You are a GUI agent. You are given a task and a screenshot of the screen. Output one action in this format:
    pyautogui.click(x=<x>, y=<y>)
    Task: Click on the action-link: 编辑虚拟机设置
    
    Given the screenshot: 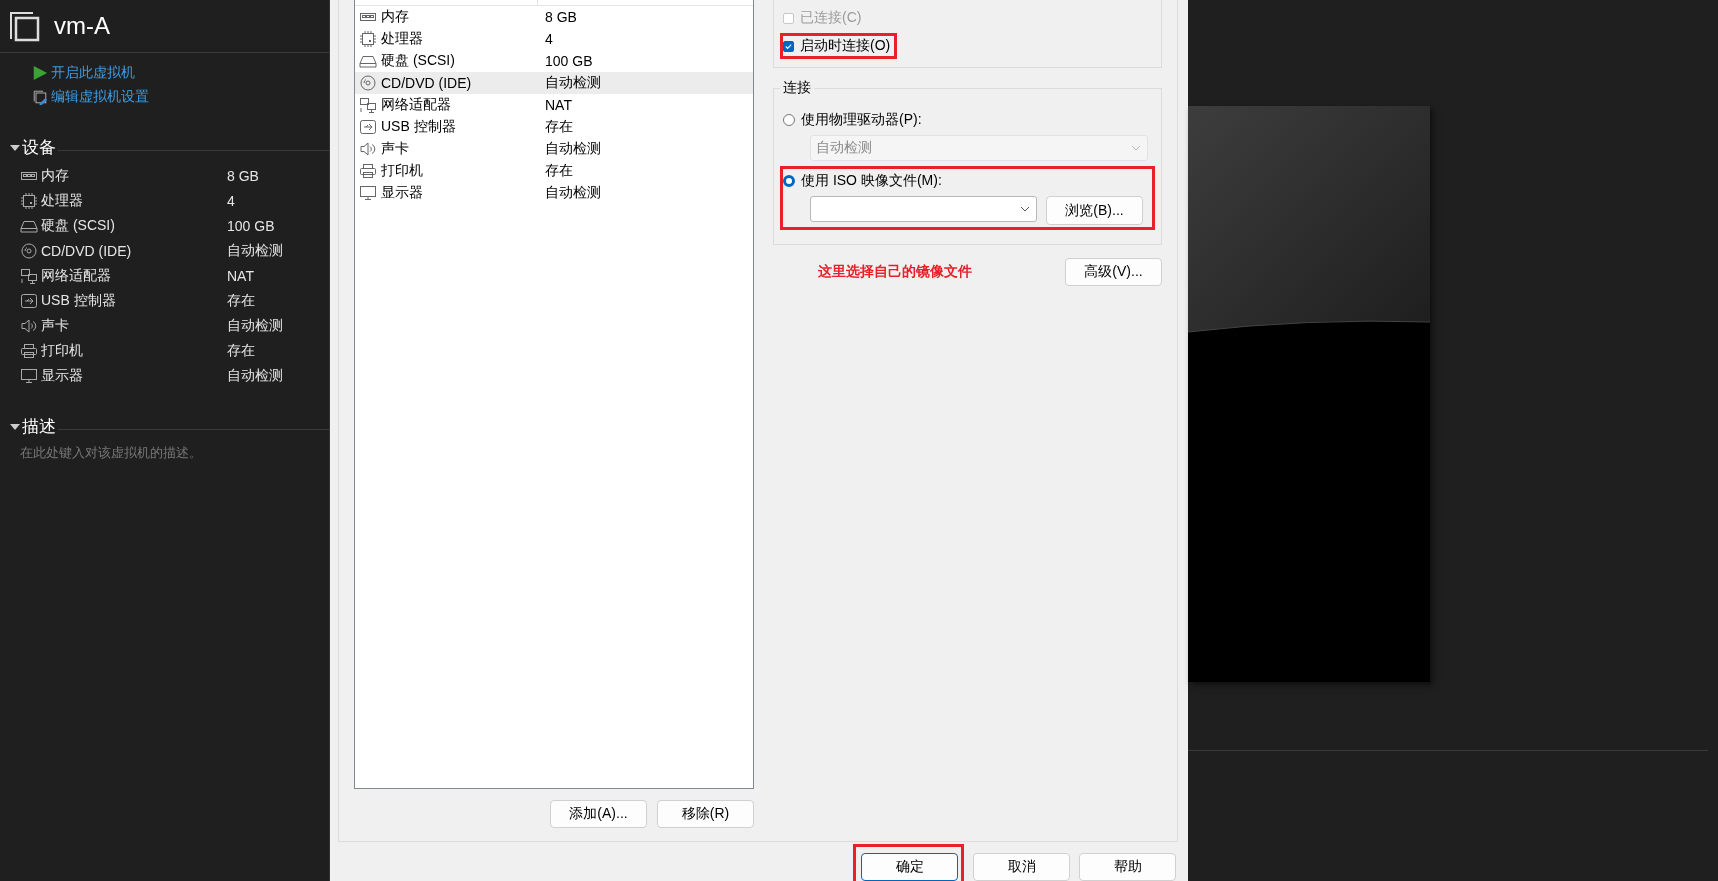 What is the action you would take?
    pyautogui.click(x=180, y=97)
    